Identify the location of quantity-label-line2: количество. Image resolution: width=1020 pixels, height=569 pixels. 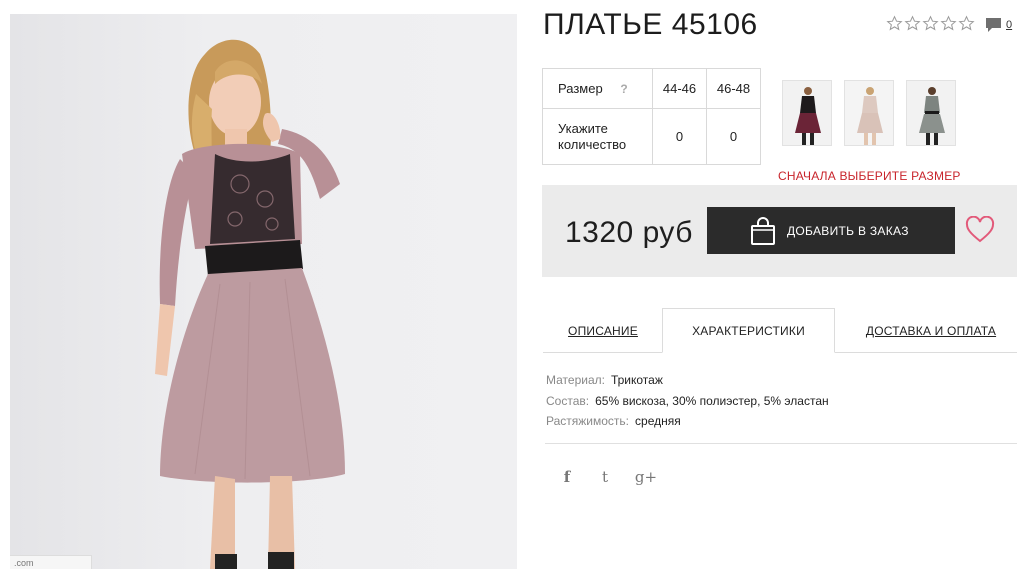
(592, 144).